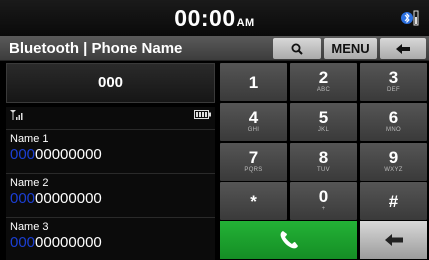  What do you see at coordinates (110, 237) in the screenshot?
I see `contact-item: Name 3 00000000000` at bounding box center [110, 237].